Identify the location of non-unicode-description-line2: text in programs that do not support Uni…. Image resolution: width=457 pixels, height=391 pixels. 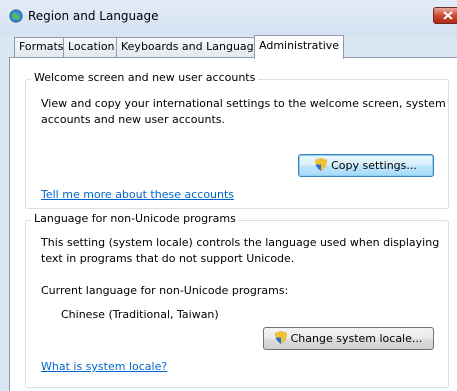
(168, 258).